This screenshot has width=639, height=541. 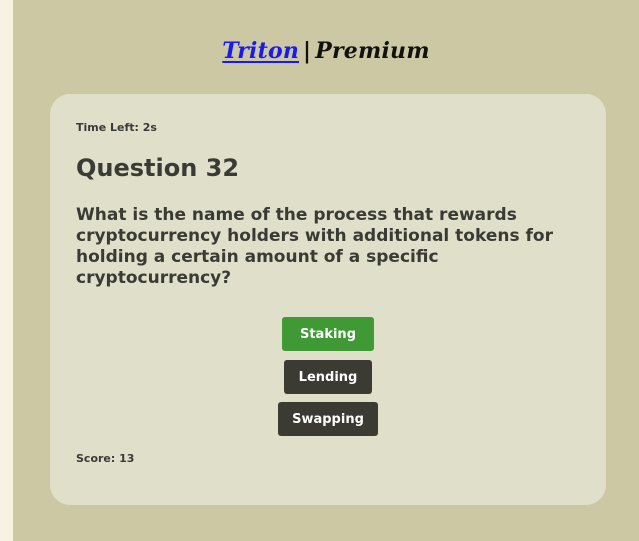 What do you see at coordinates (328, 419) in the screenshot?
I see `answer-button-swapping: Swapping` at bounding box center [328, 419].